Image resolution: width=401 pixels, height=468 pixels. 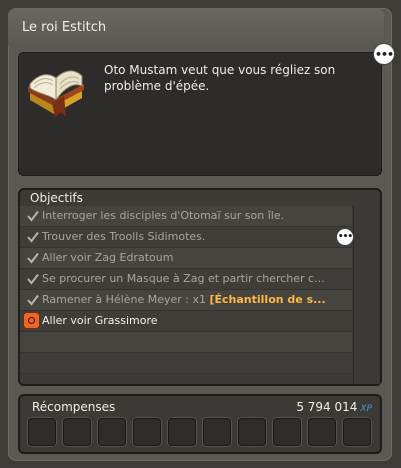 What do you see at coordinates (186, 258) in the screenshot?
I see `objective-row: Aller voir Zag Edratoum` at bounding box center [186, 258].